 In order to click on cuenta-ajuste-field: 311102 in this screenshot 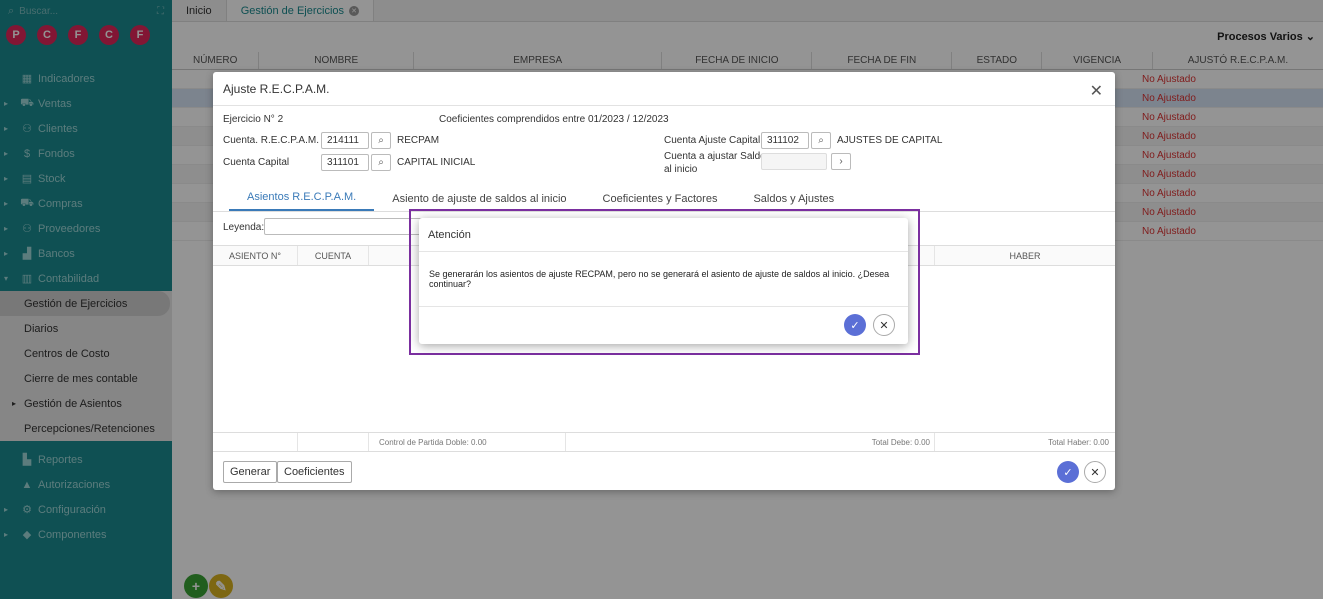, I will do `click(785, 140)`.